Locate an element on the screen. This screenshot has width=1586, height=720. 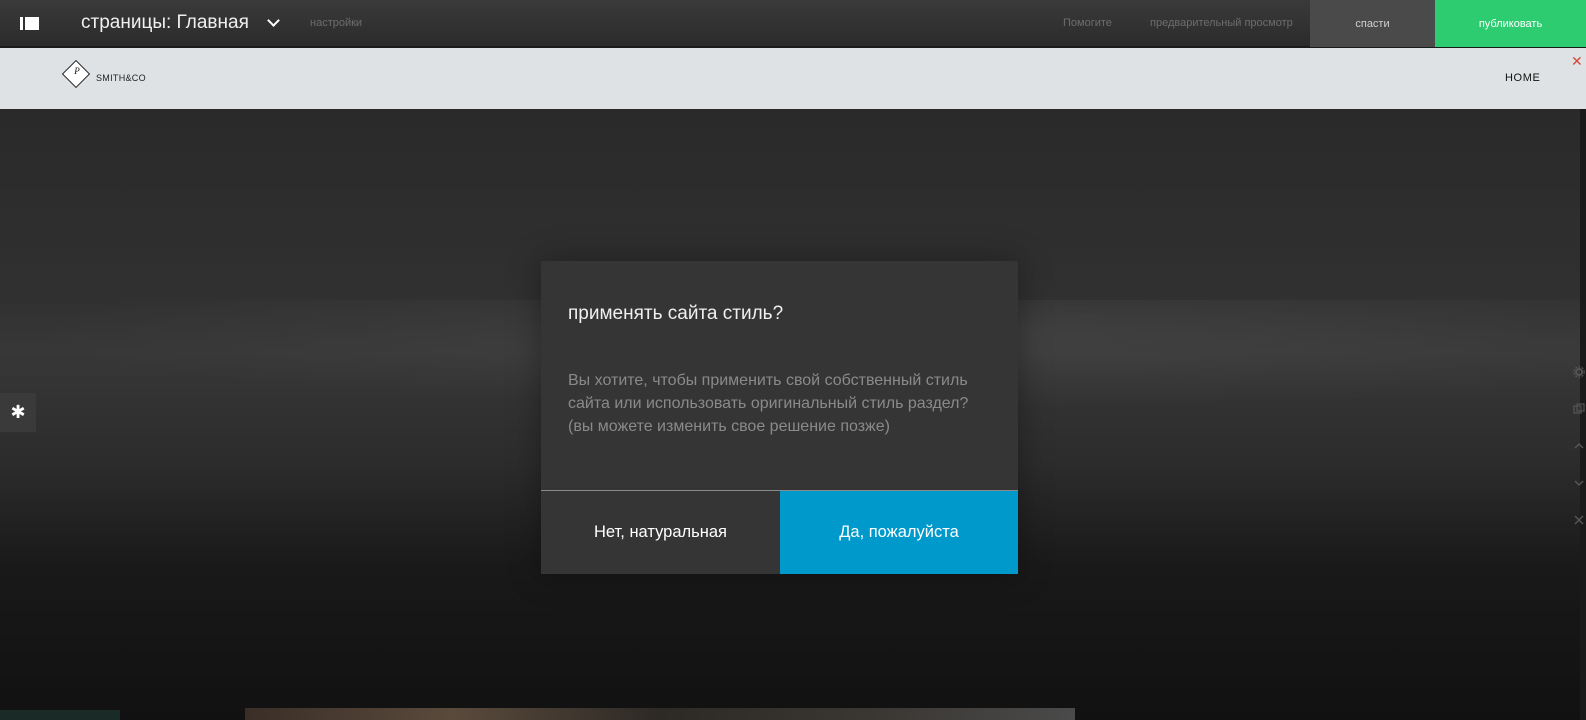
next-section-preview is located at coordinates (660, 714).